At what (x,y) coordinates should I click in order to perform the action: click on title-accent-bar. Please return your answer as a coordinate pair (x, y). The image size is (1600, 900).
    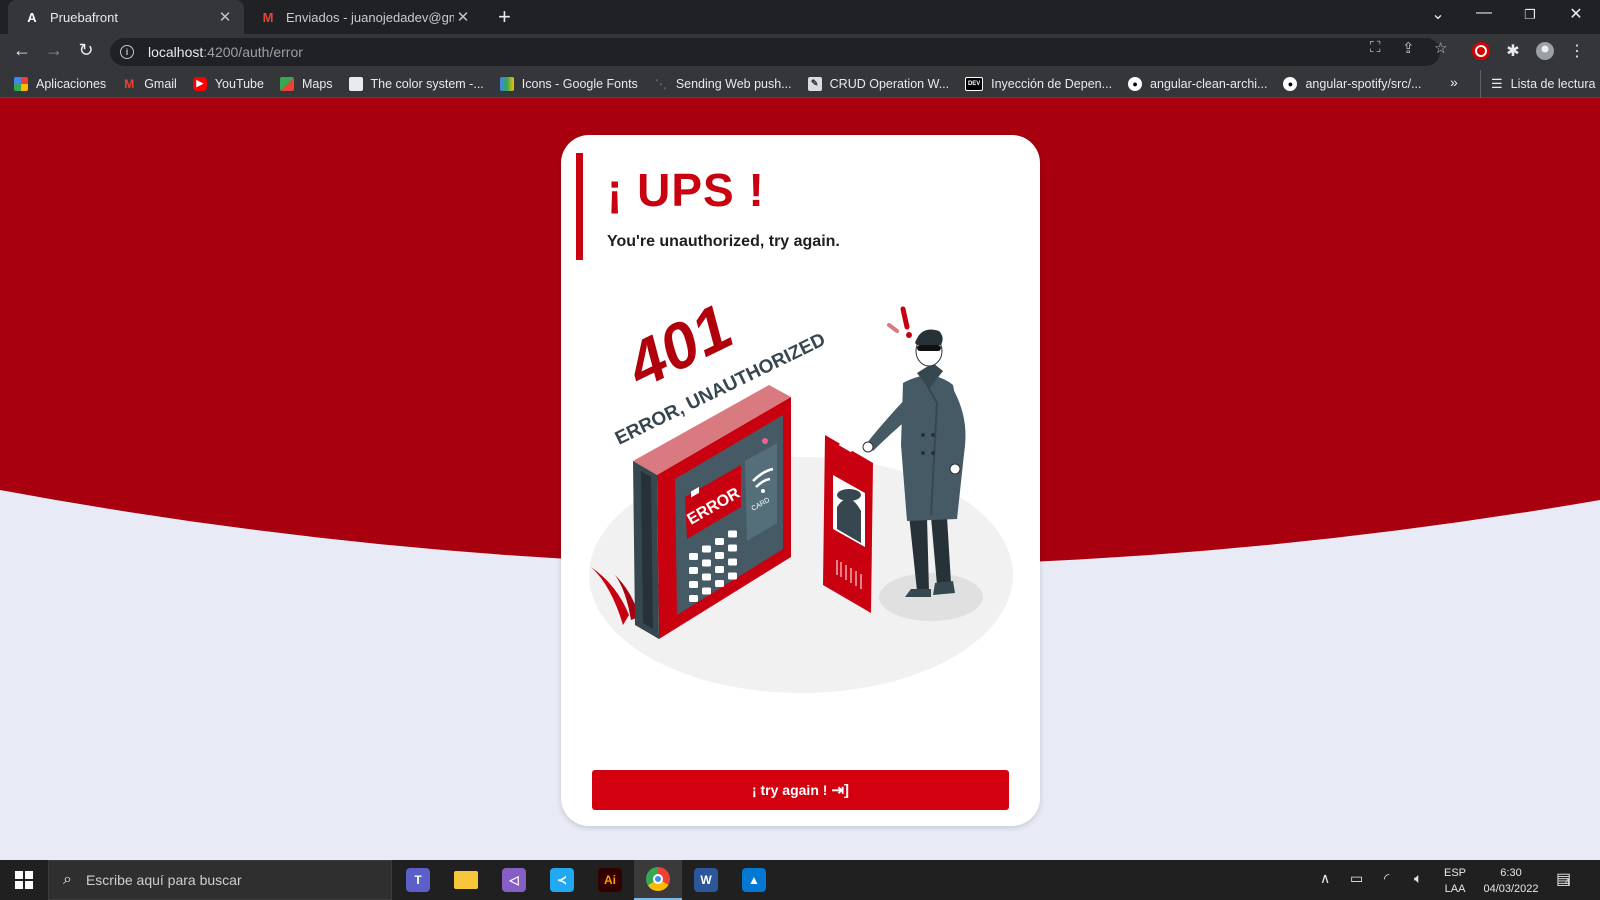
    Looking at the image, I should click on (579, 206).